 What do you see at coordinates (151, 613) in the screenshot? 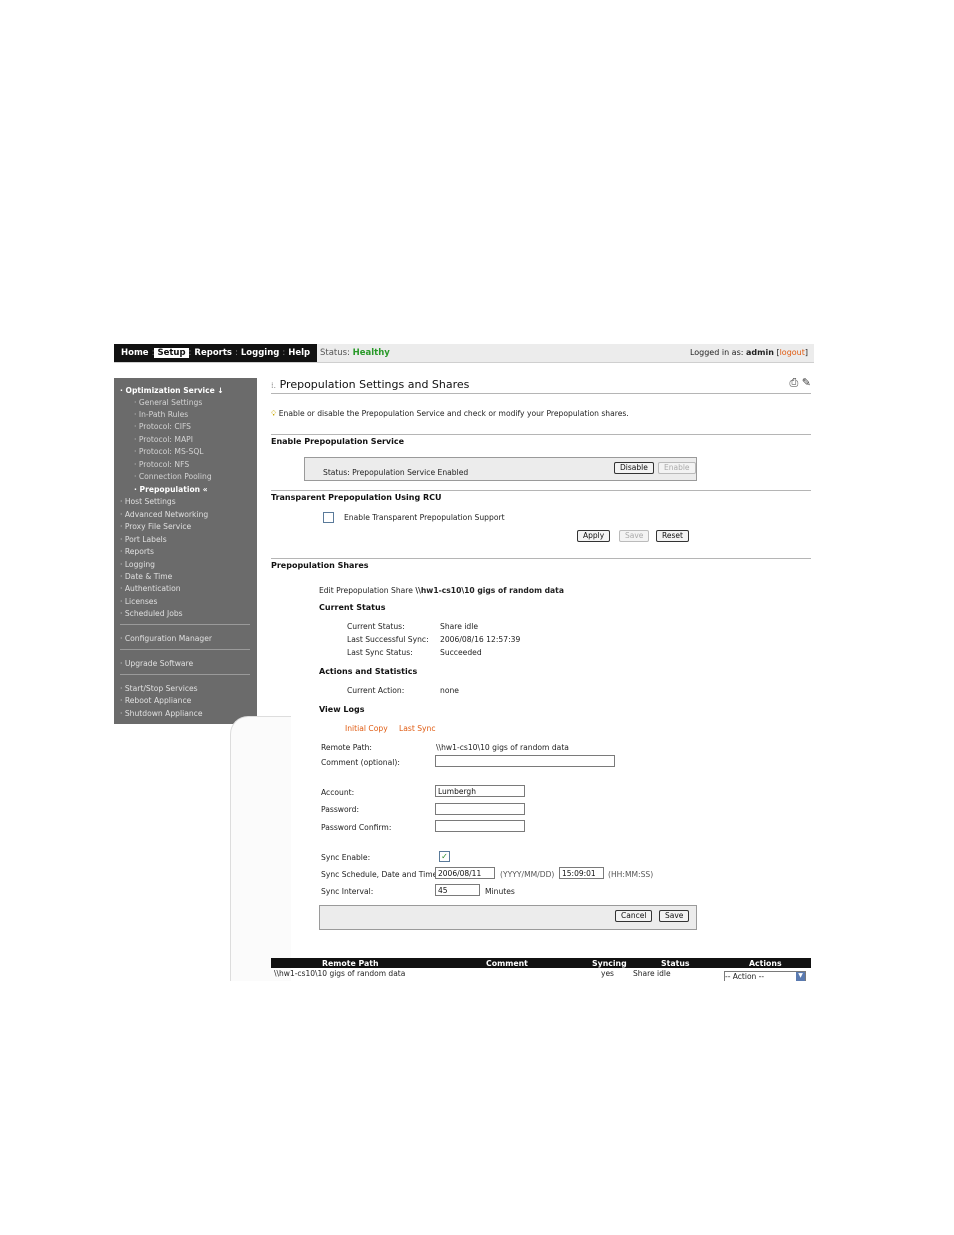
I see `sidebar-item: · Scheduled Jobs` at bounding box center [151, 613].